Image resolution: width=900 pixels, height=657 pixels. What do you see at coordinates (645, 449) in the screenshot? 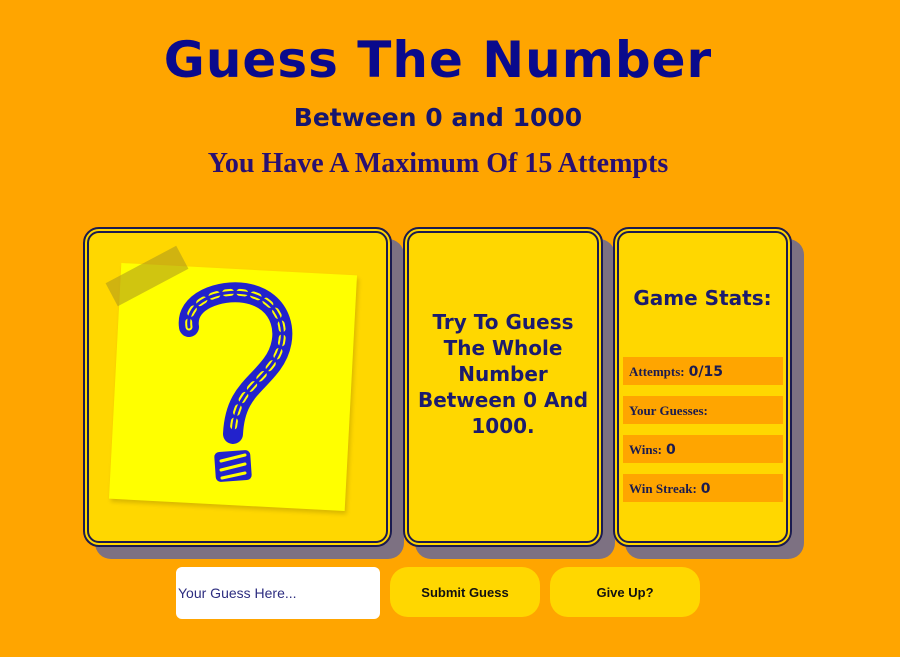
I see `stat-wins-label: Wins:` at bounding box center [645, 449].